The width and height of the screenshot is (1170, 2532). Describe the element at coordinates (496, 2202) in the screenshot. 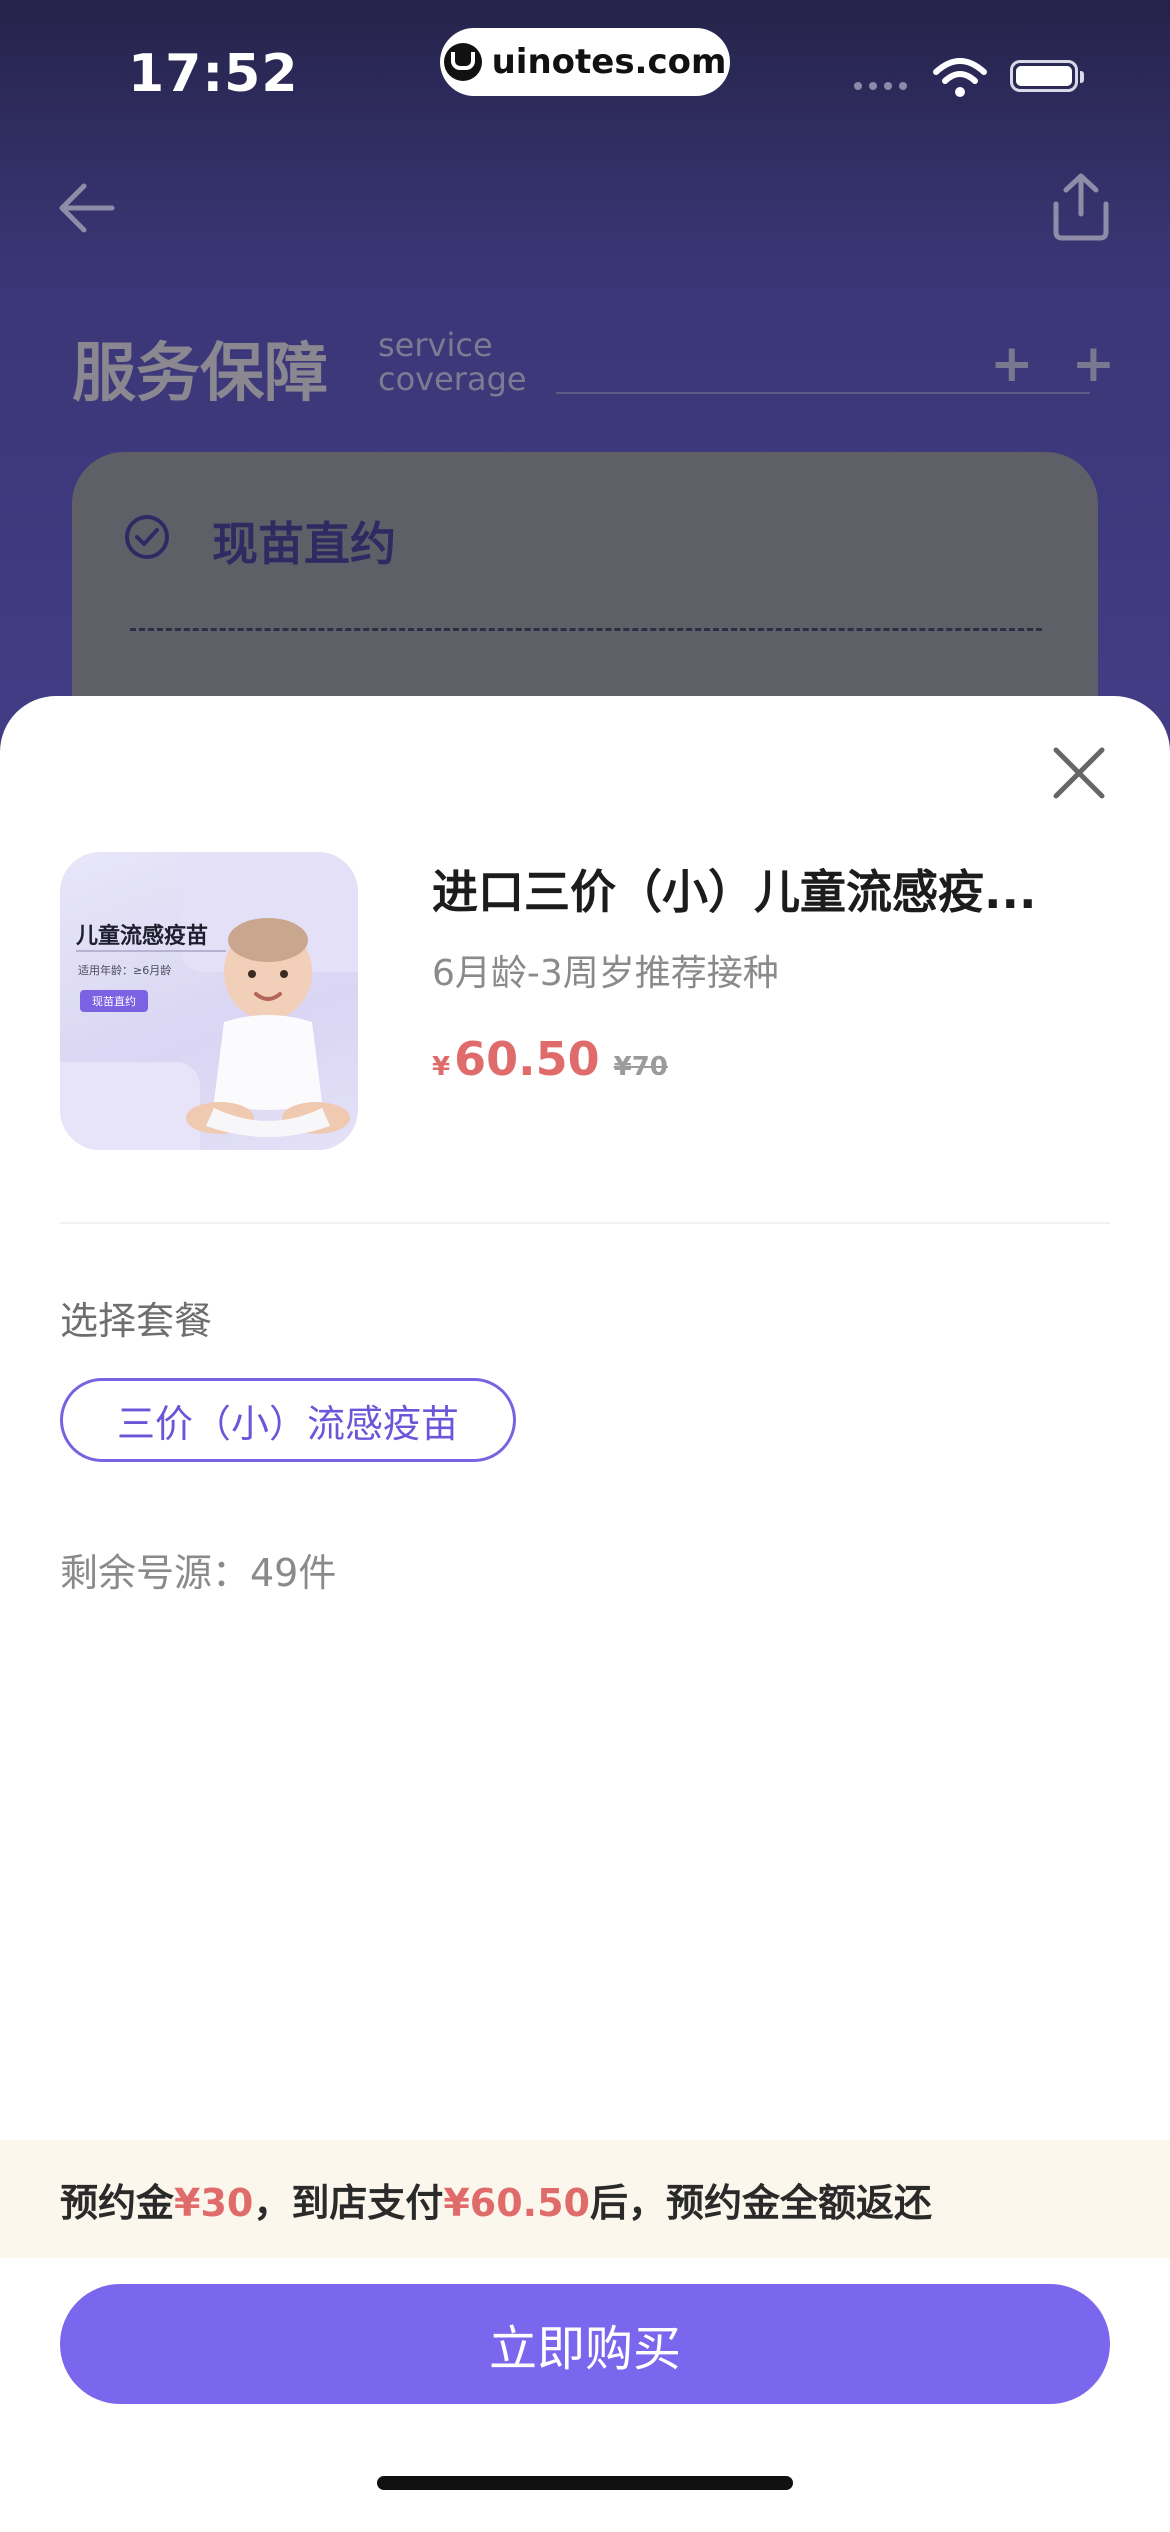

I see `deposit-notice: 预约金¥30，到店支付¥60.50后，预约金全额返还` at that location.